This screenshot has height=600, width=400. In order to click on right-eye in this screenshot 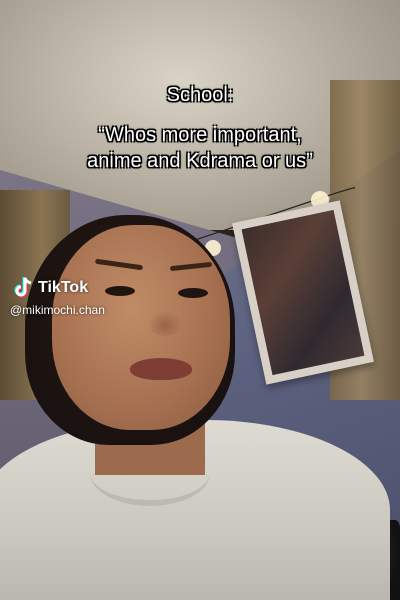, I will do `click(193, 293)`.